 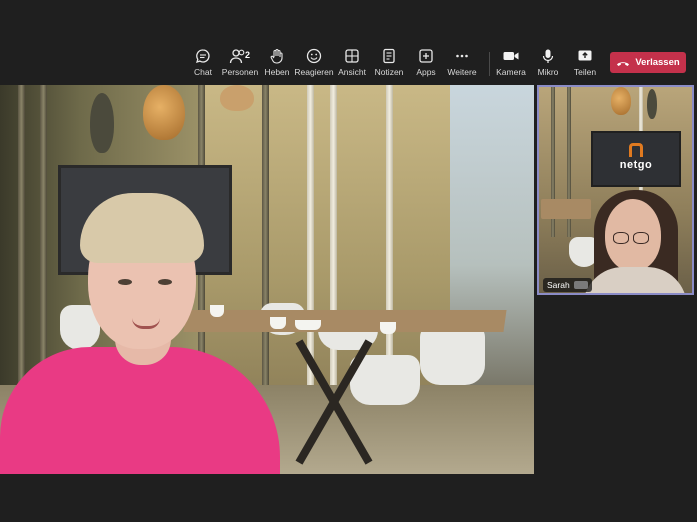 What do you see at coordinates (462, 72) in the screenshot?
I see `more-label: Weitere` at bounding box center [462, 72].